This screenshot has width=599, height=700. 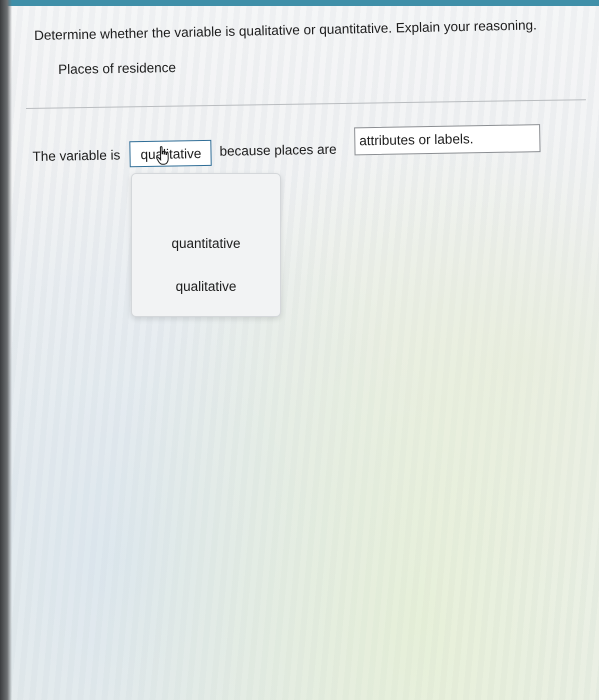 I want to click on dropdown-menu: quantitative qualitative, so click(x=206, y=245).